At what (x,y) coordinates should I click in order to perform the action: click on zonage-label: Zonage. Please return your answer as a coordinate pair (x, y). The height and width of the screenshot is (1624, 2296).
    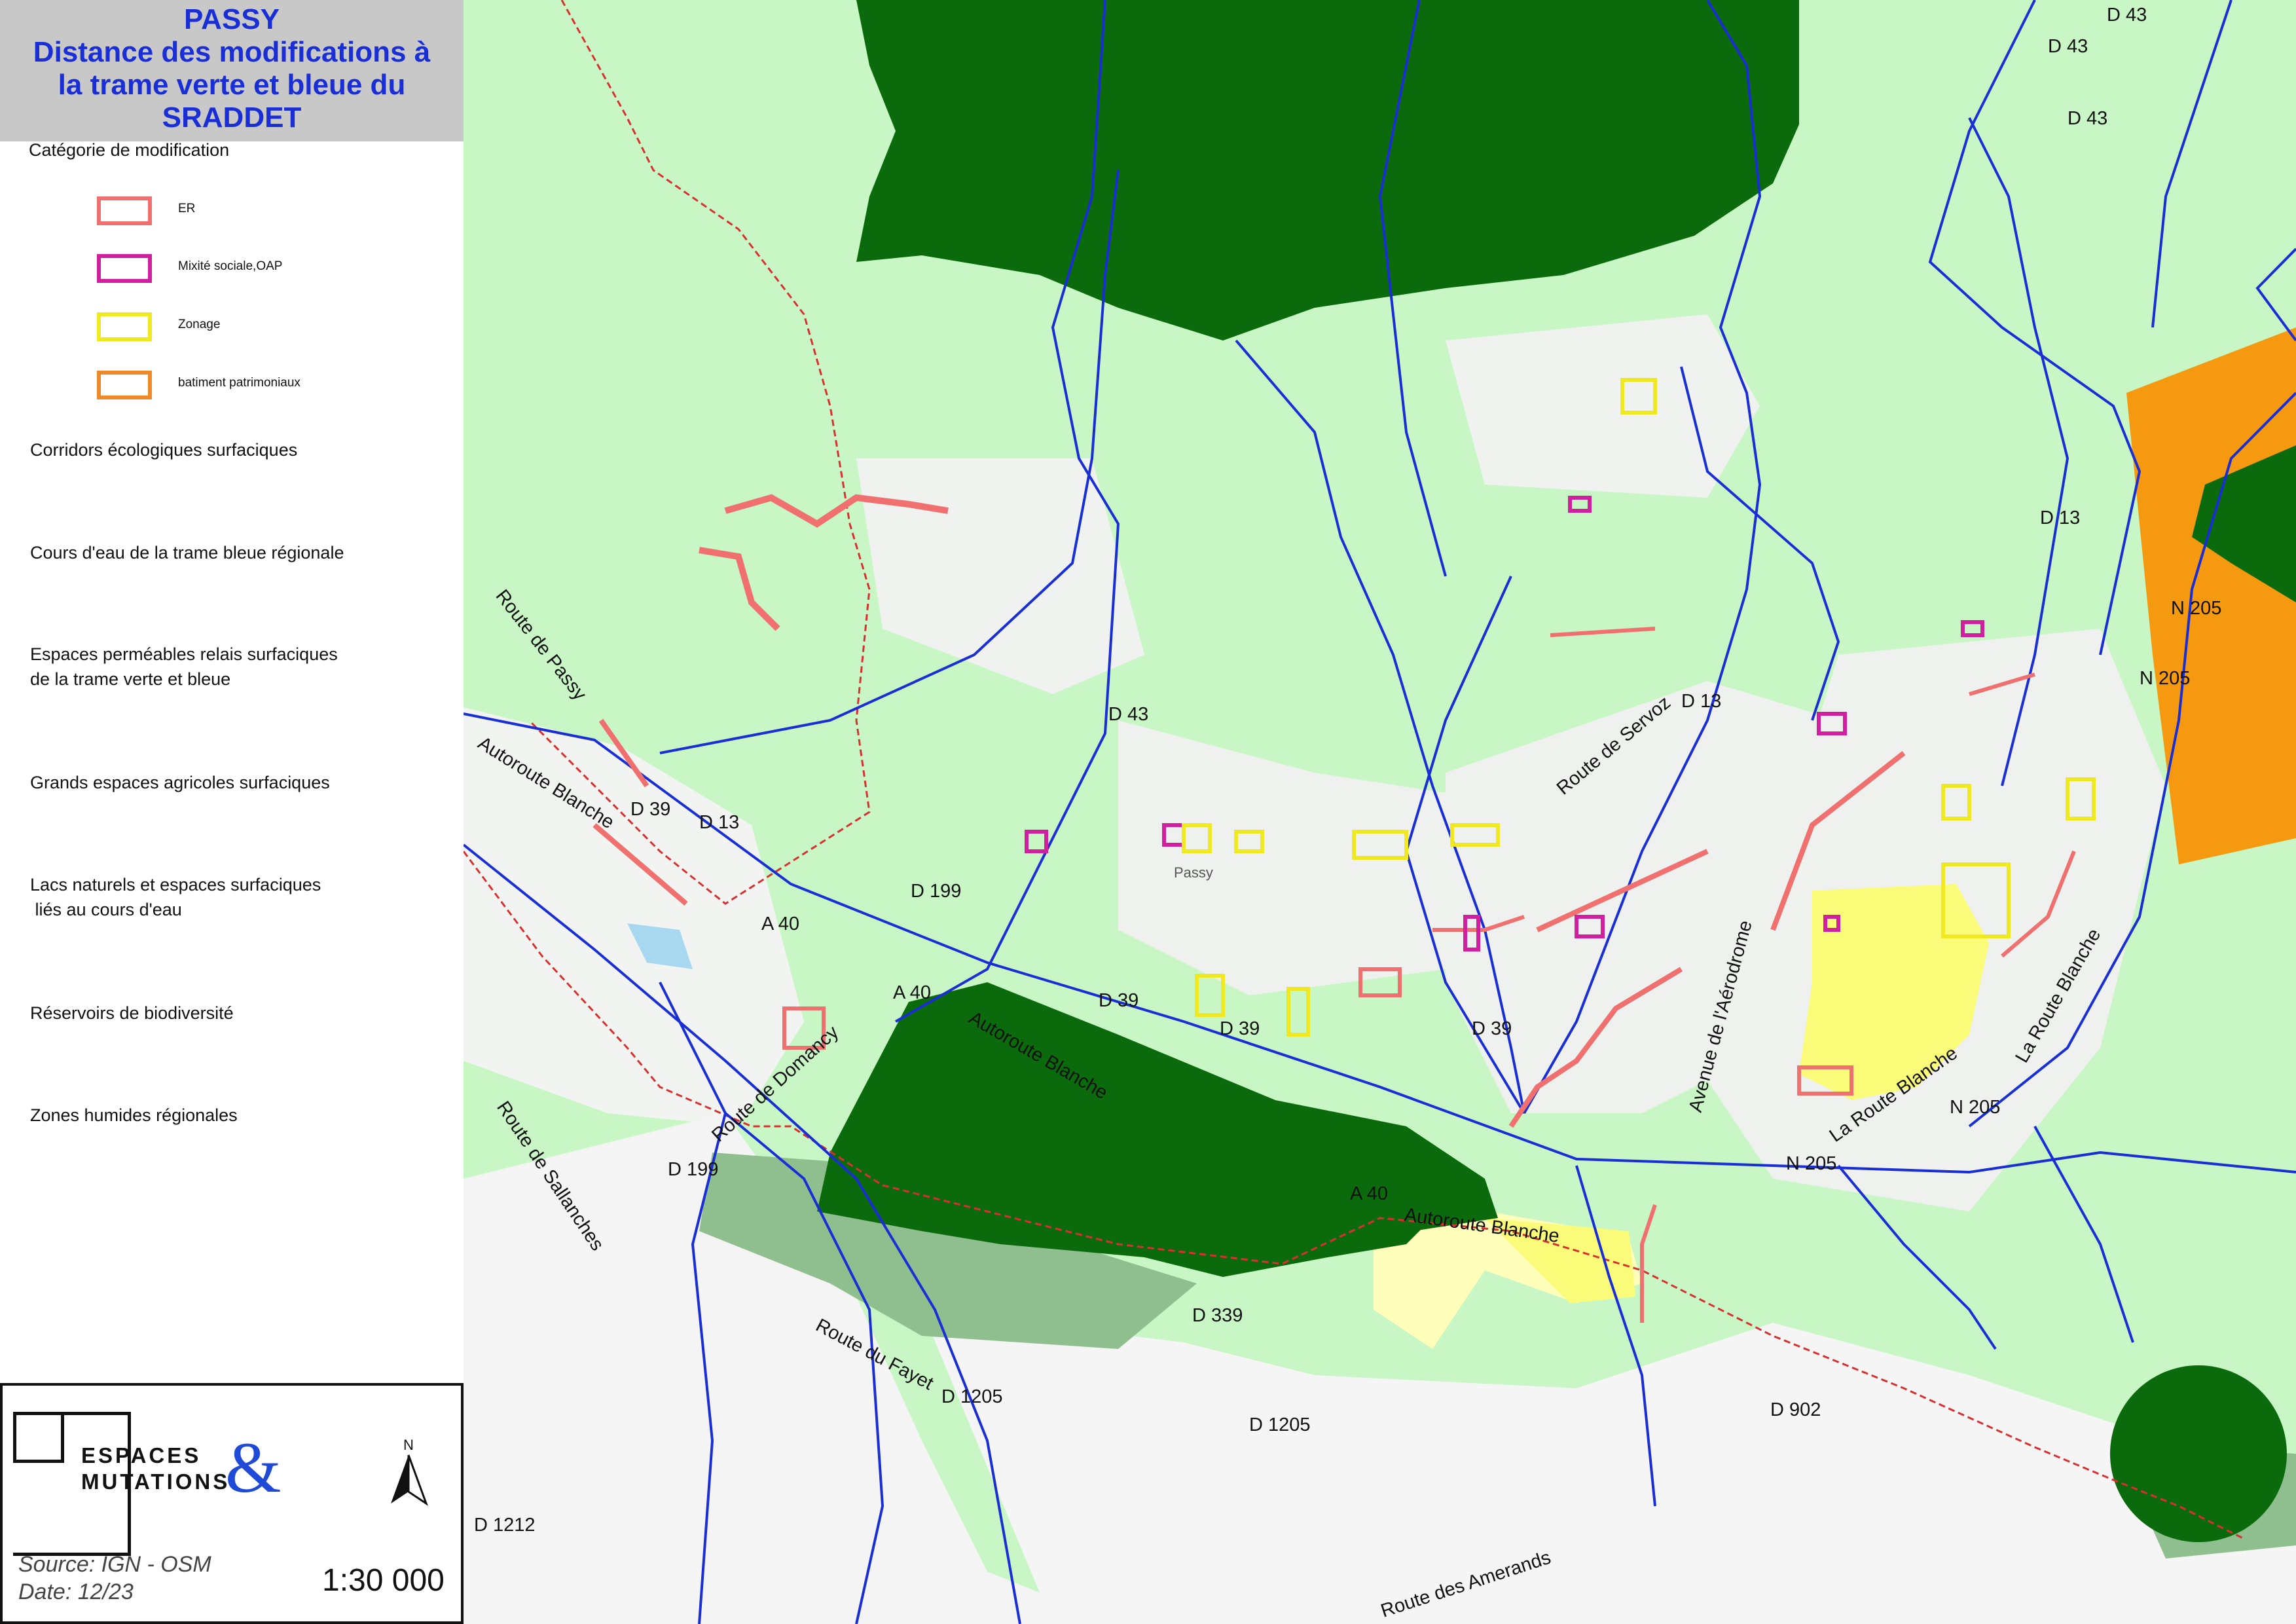
    Looking at the image, I should click on (199, 324).